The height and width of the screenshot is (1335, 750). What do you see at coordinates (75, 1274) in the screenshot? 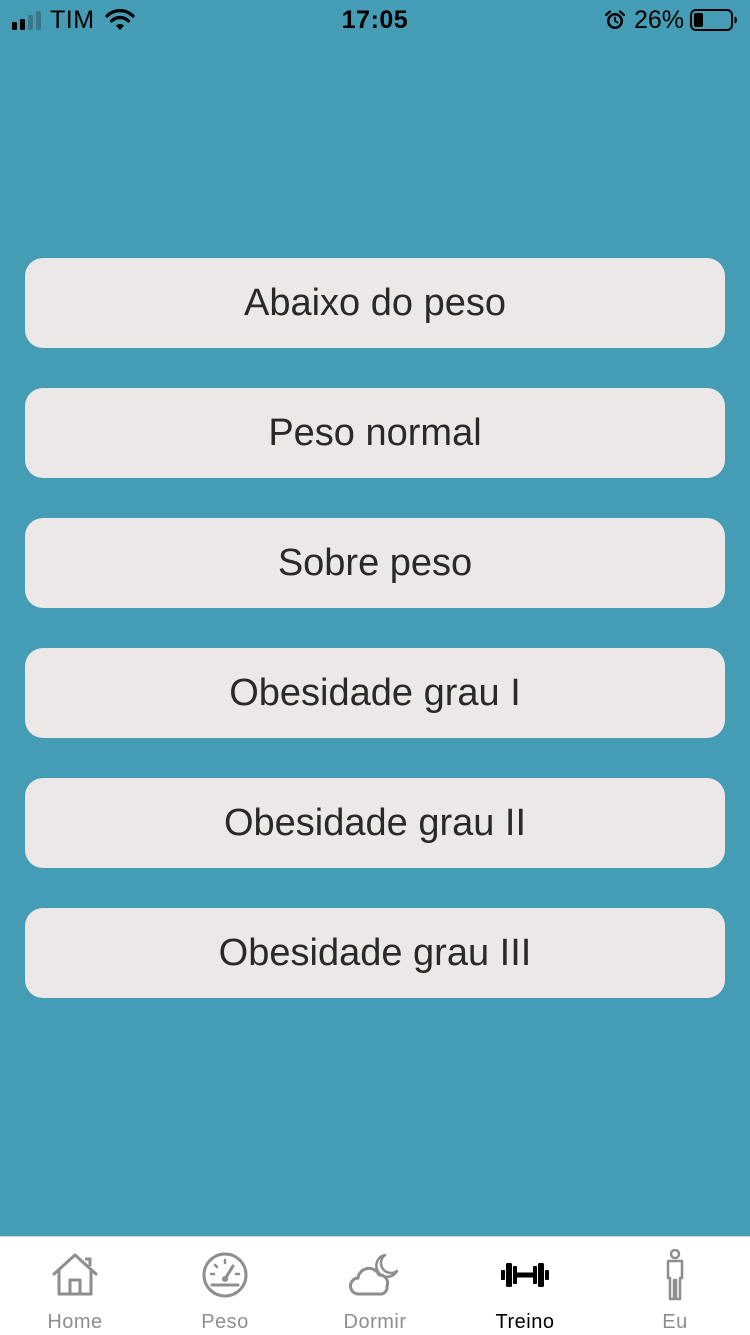
I see `house-icon` at bounding box center [75, 1274].